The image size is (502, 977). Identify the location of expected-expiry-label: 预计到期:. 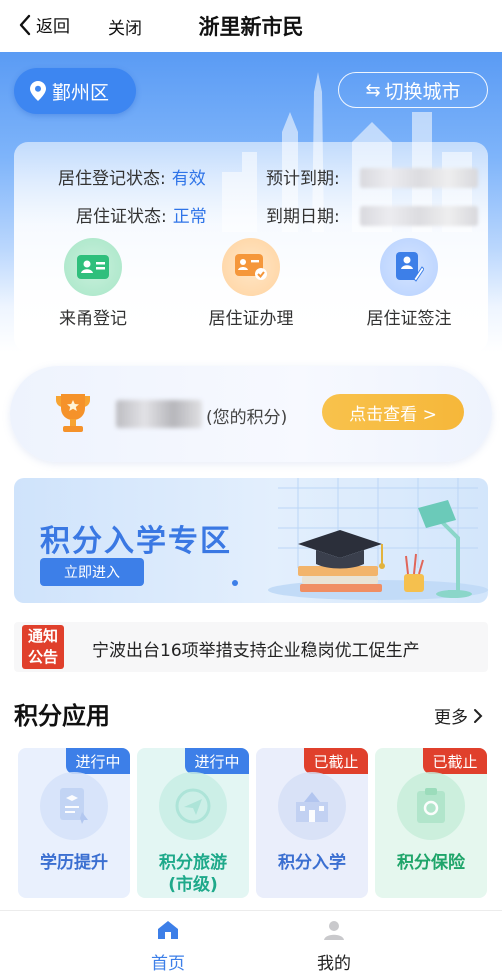
(303, 179).